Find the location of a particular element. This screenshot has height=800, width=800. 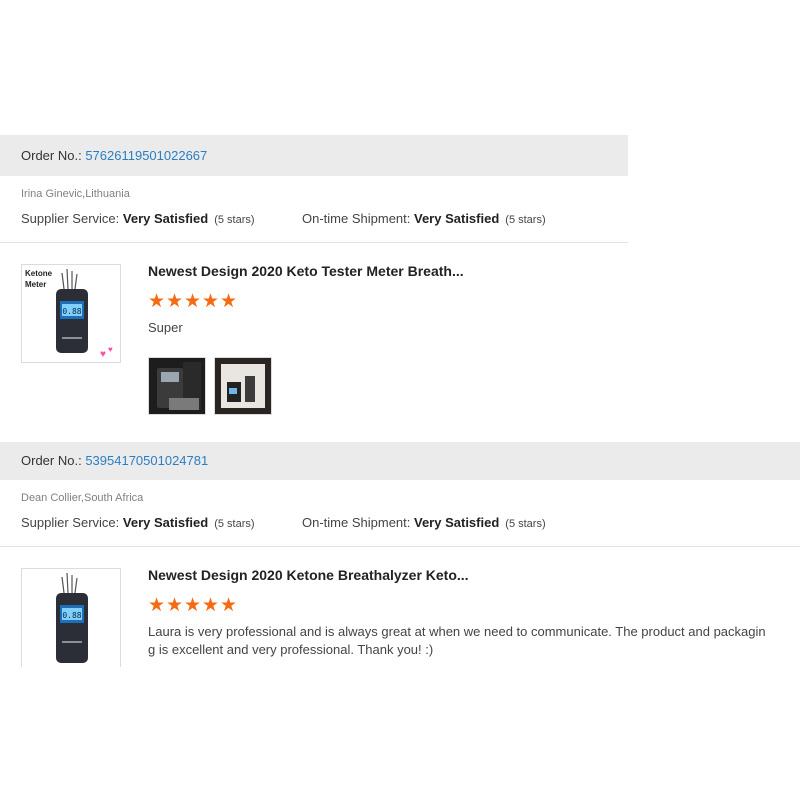

order-number-row: Order No.: 57626119501022667 is located at coordinates (114, 155).